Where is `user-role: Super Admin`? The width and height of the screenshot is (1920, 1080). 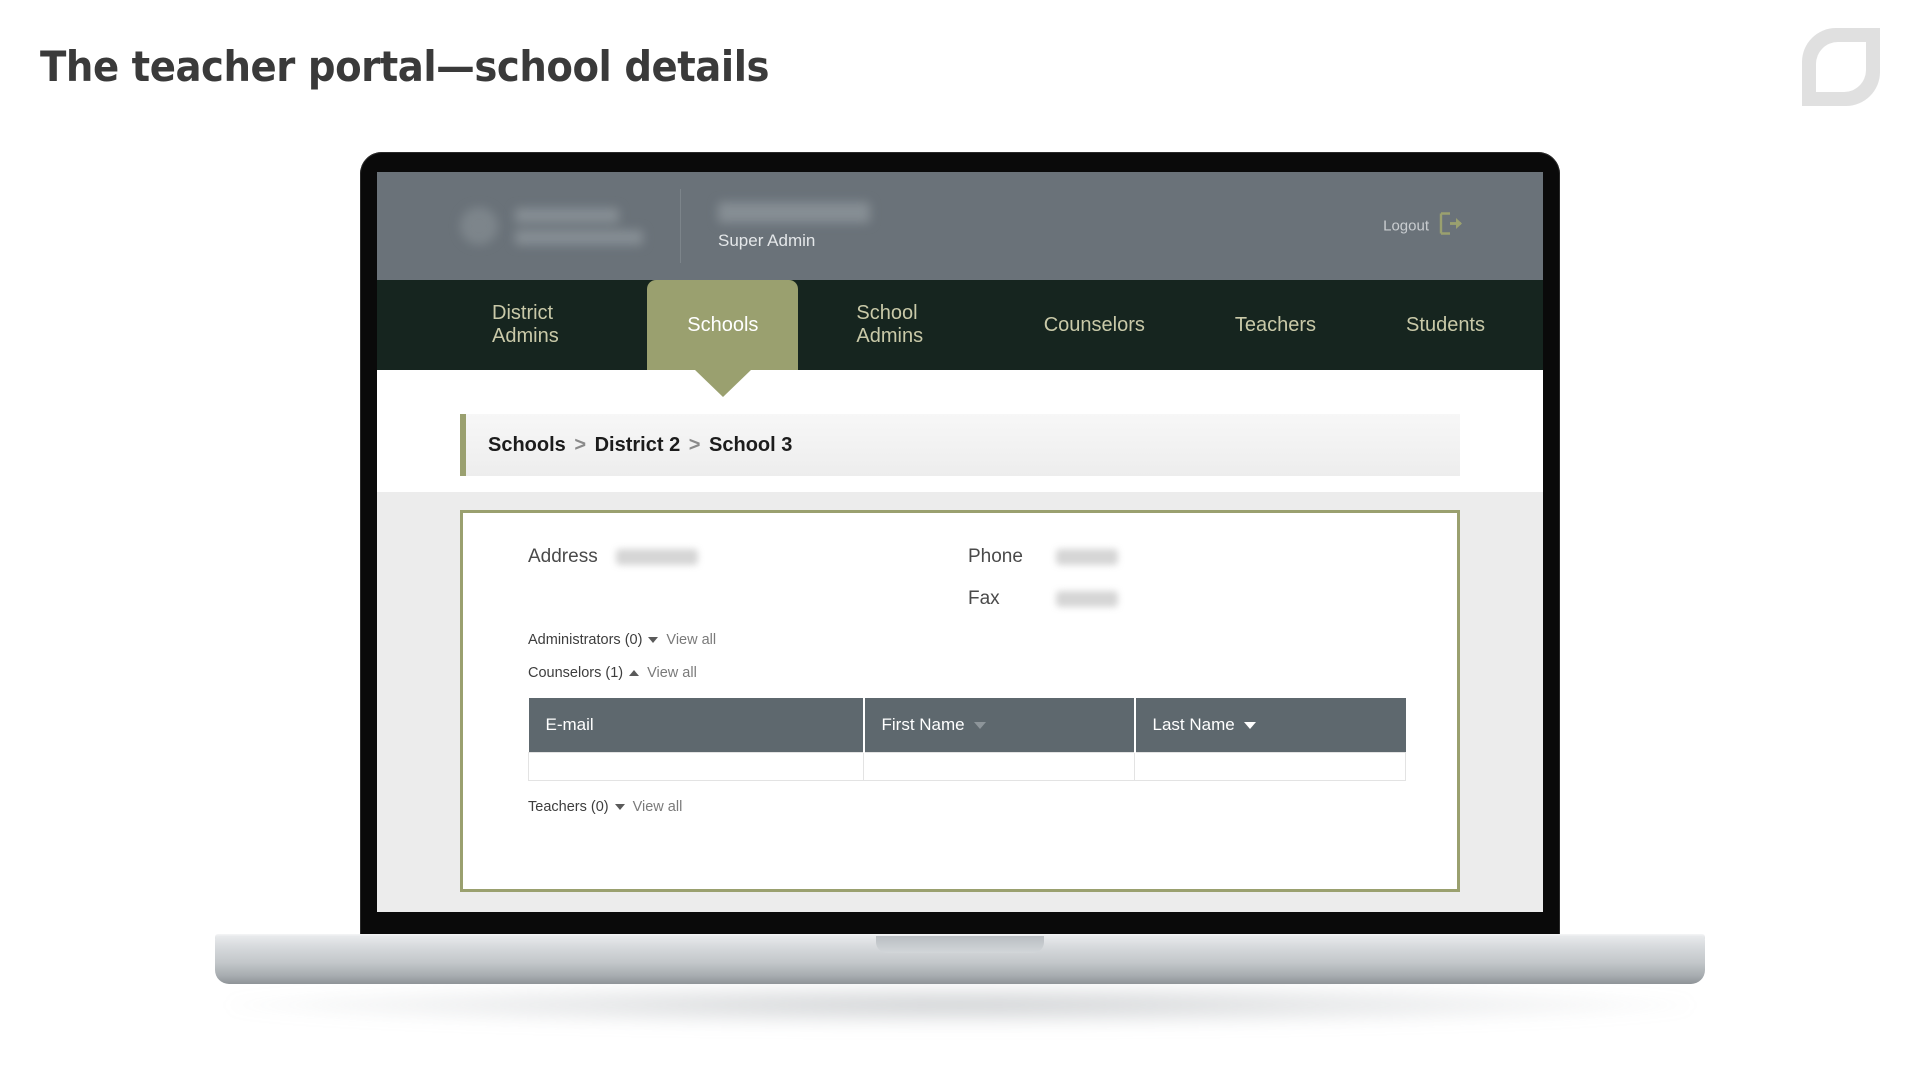 user-role: Super Admin is located at coordinates (767, 240).